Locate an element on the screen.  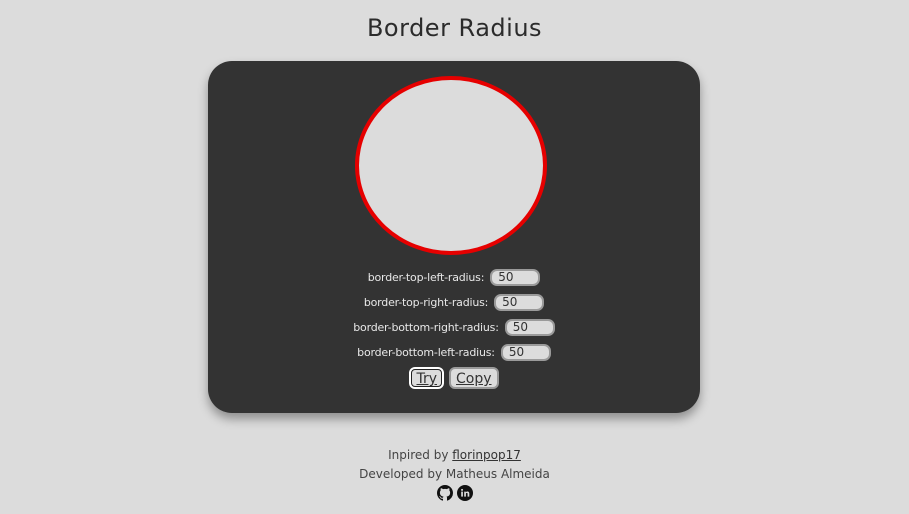
social-links is located at coordinates (454, 493).